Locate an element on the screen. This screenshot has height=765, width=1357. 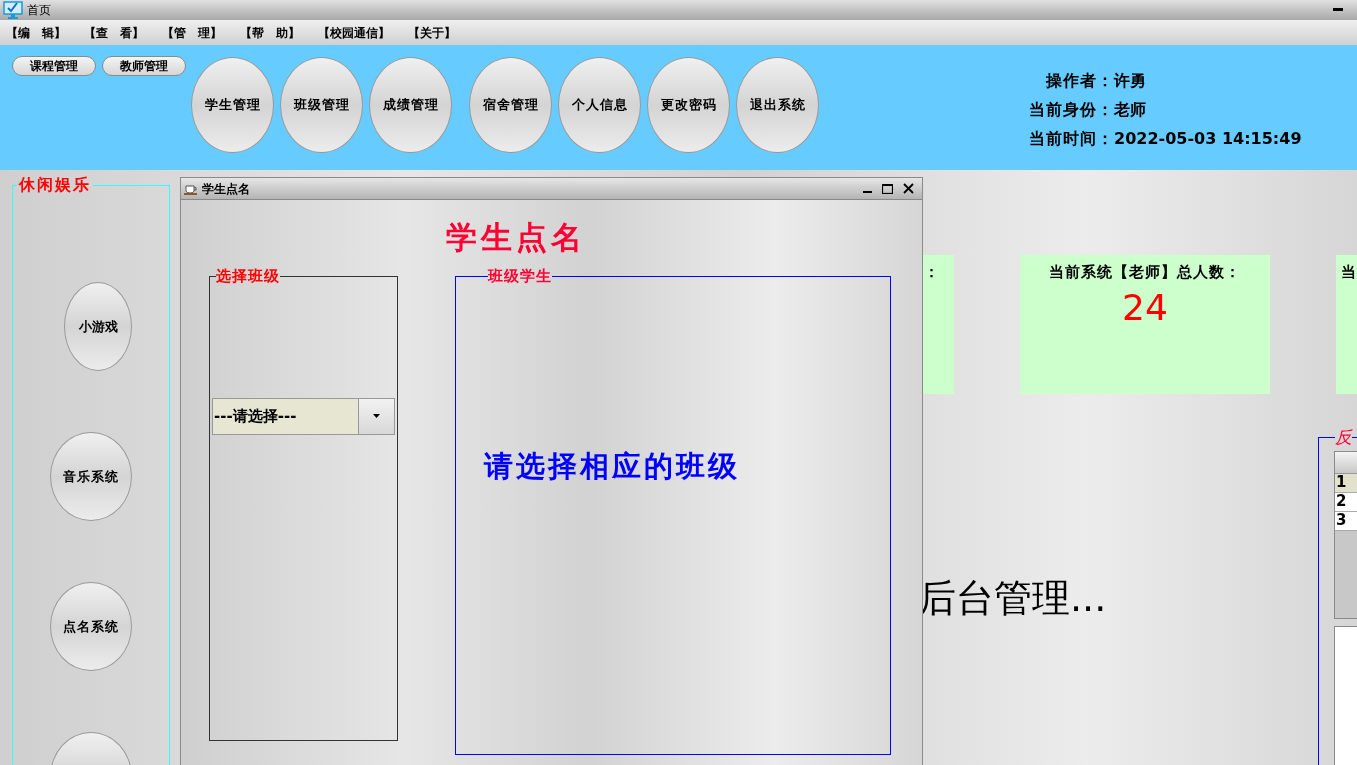
menu-item: 【查 看】 is located at coordinates (114, 32).